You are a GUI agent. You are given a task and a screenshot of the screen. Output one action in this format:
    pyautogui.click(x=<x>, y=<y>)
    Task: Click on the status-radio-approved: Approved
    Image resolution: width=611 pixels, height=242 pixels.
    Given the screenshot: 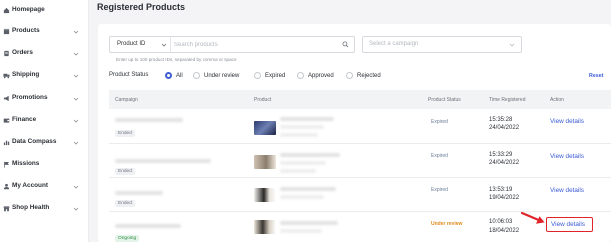 What is the action you would take?
    pyautogui.click(x=315, y=75)
    